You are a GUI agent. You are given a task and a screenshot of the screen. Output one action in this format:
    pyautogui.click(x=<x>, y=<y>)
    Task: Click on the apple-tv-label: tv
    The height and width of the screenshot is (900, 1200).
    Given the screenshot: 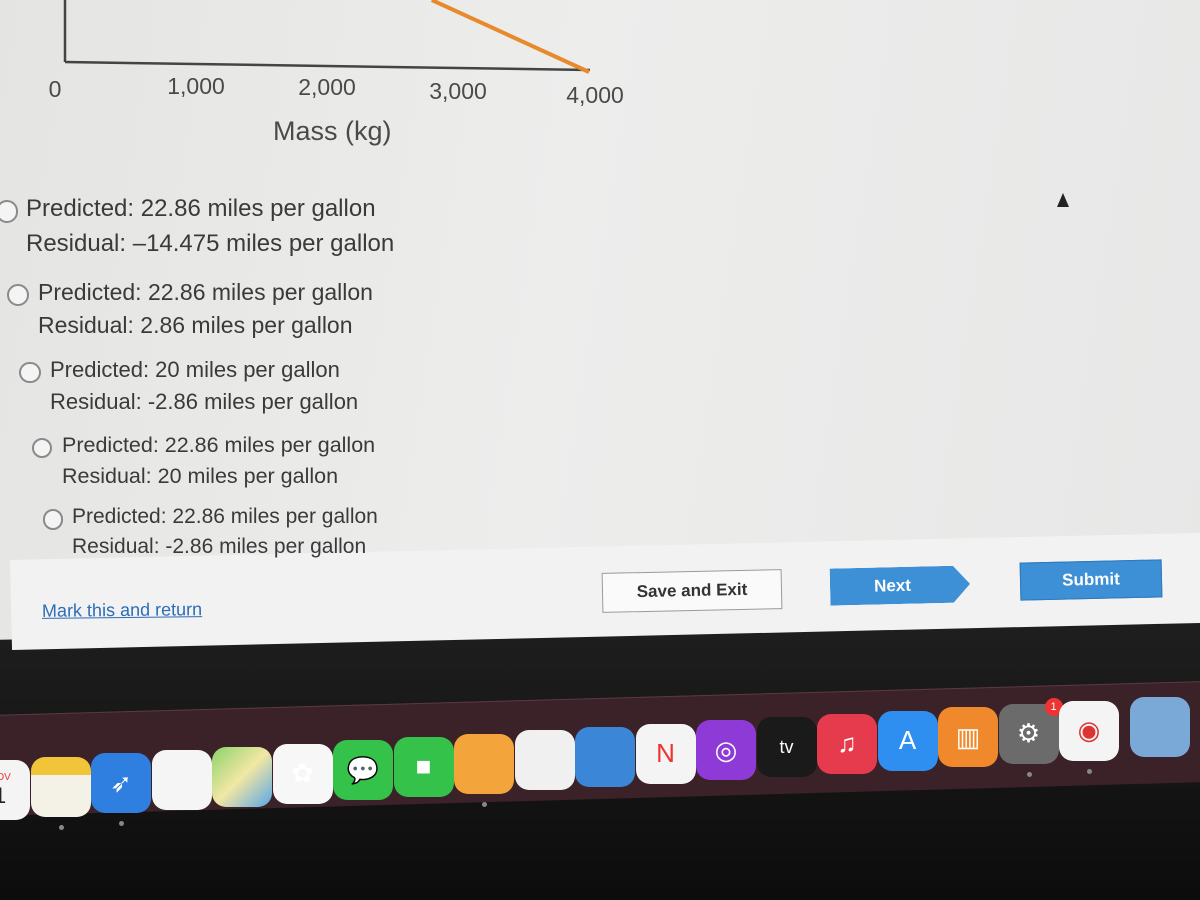 What is the action you would take?
    pyautogui.click(x=786, y=746)
    